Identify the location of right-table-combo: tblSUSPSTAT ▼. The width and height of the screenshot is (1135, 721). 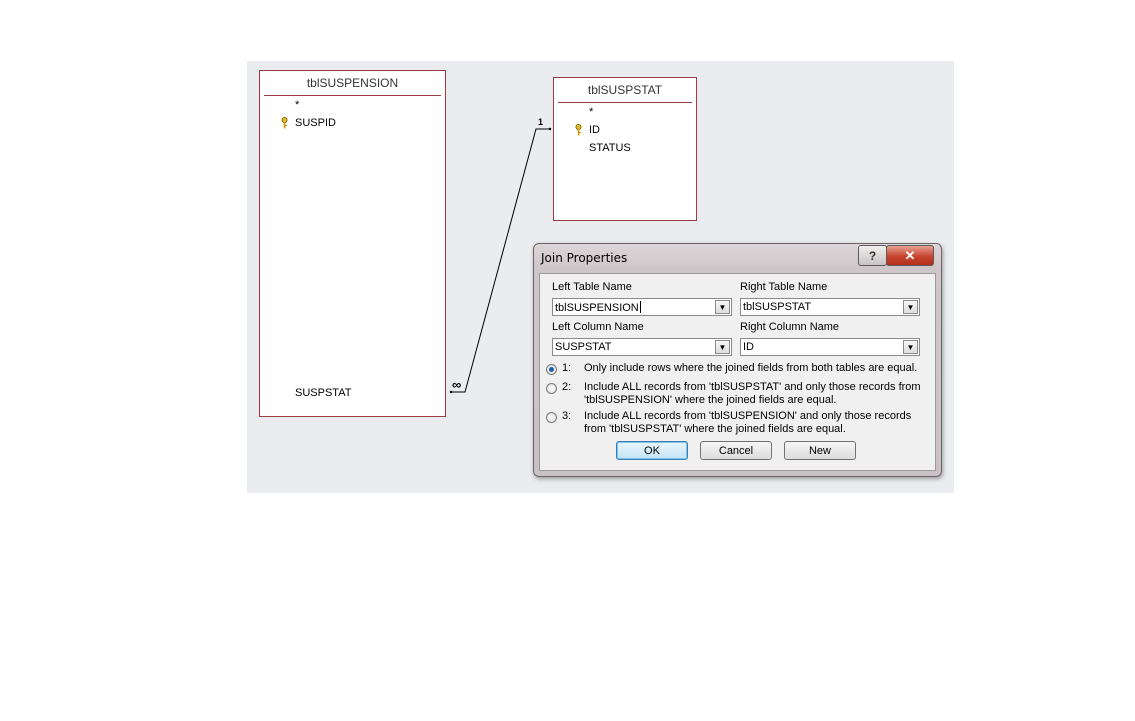
(830, 307).